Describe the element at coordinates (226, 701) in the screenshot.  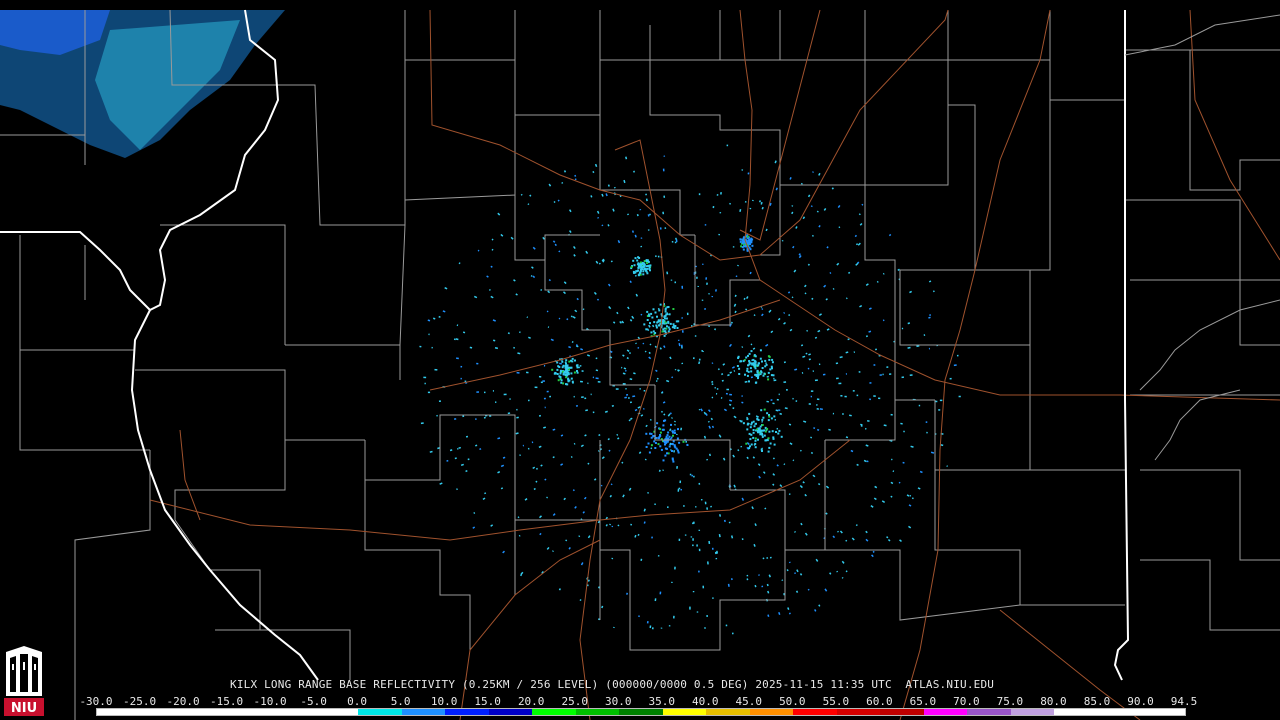
I see `scale-tick: -15.0` at that location.